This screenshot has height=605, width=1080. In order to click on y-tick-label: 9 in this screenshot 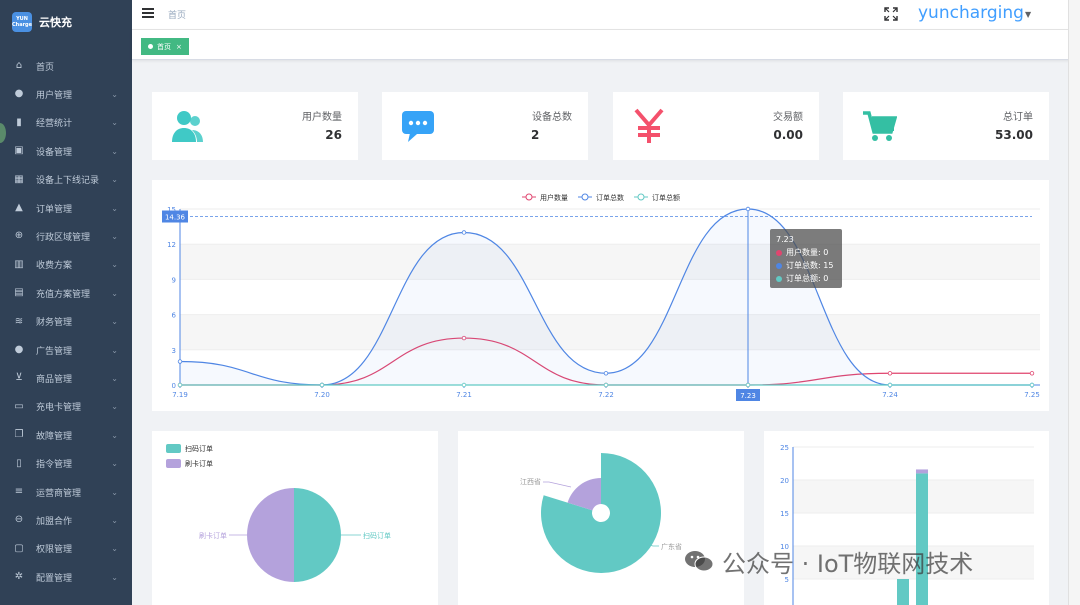, I will do `click(174, 280)`.